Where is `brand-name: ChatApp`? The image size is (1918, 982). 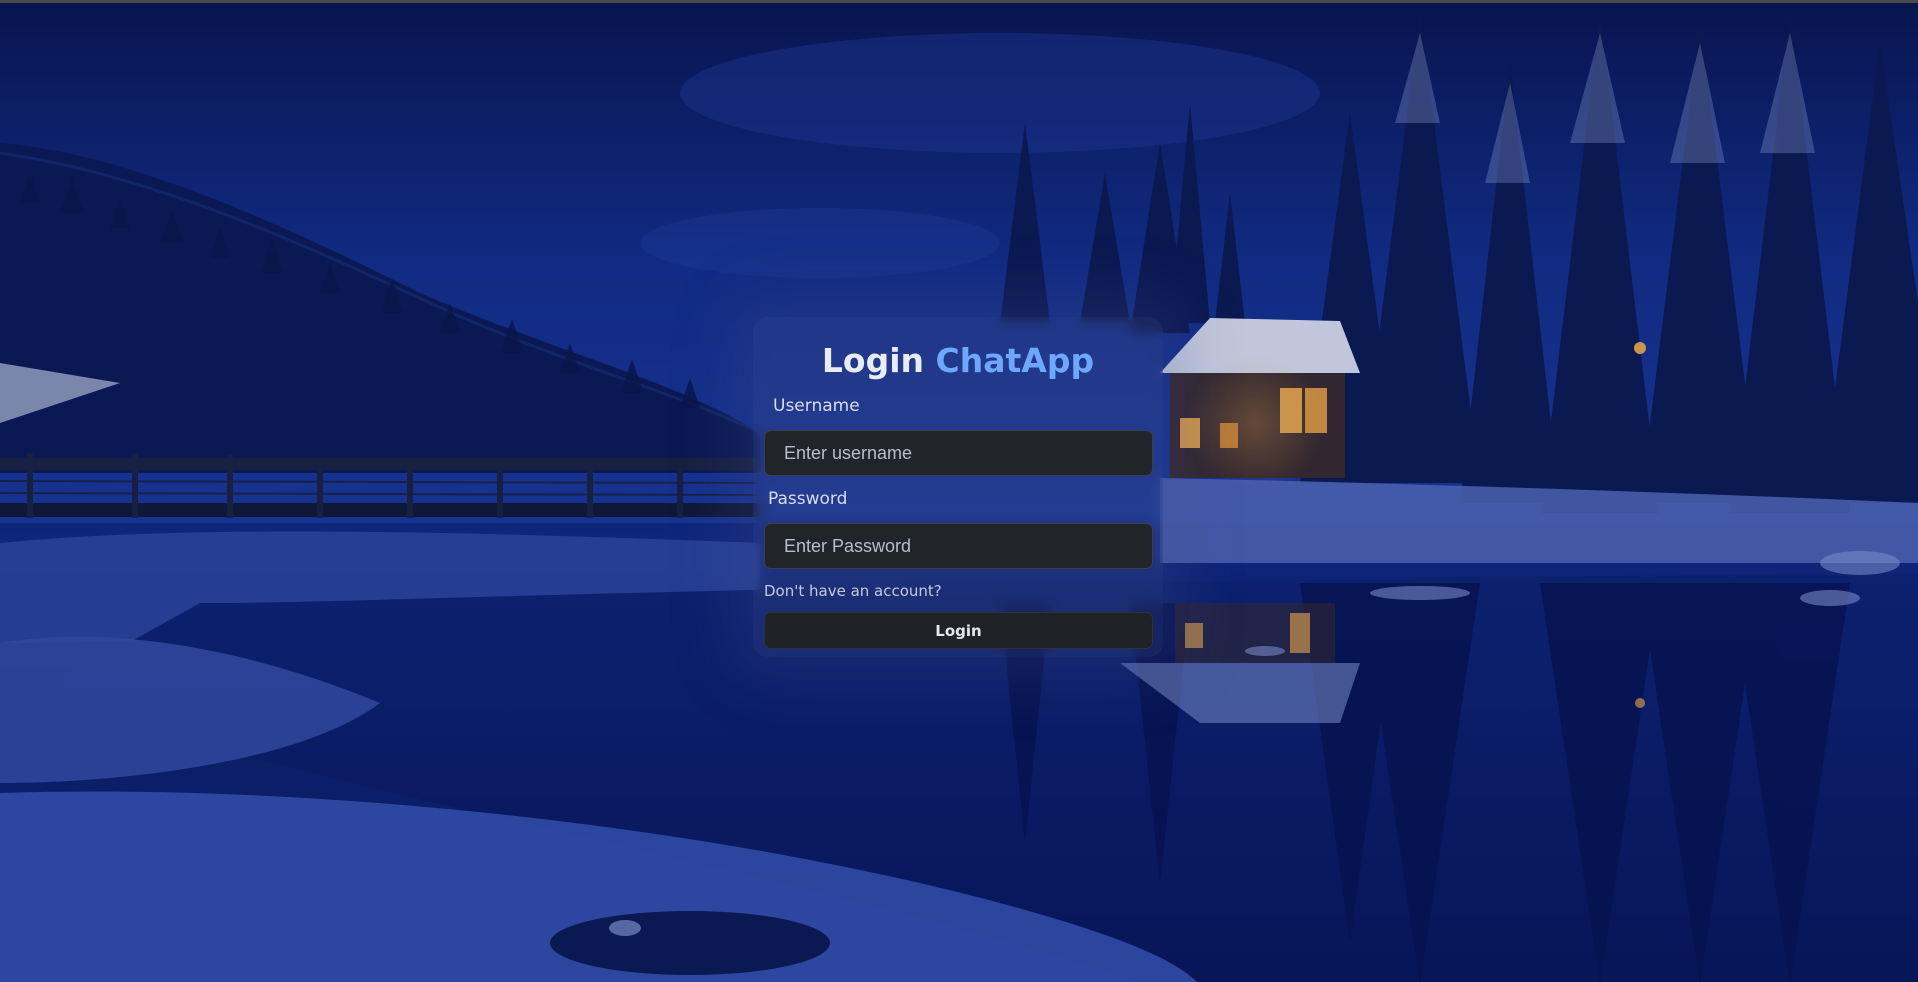 brand-name: ChatApp is located at coordinates (1015, 360).